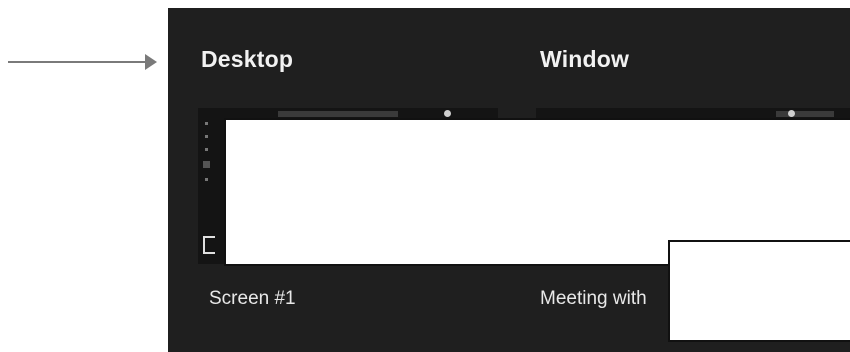  What do you see at coordinates (77, 62) in the screenshot?
I see `arrow-shaft` at bounding box center [77, 62].